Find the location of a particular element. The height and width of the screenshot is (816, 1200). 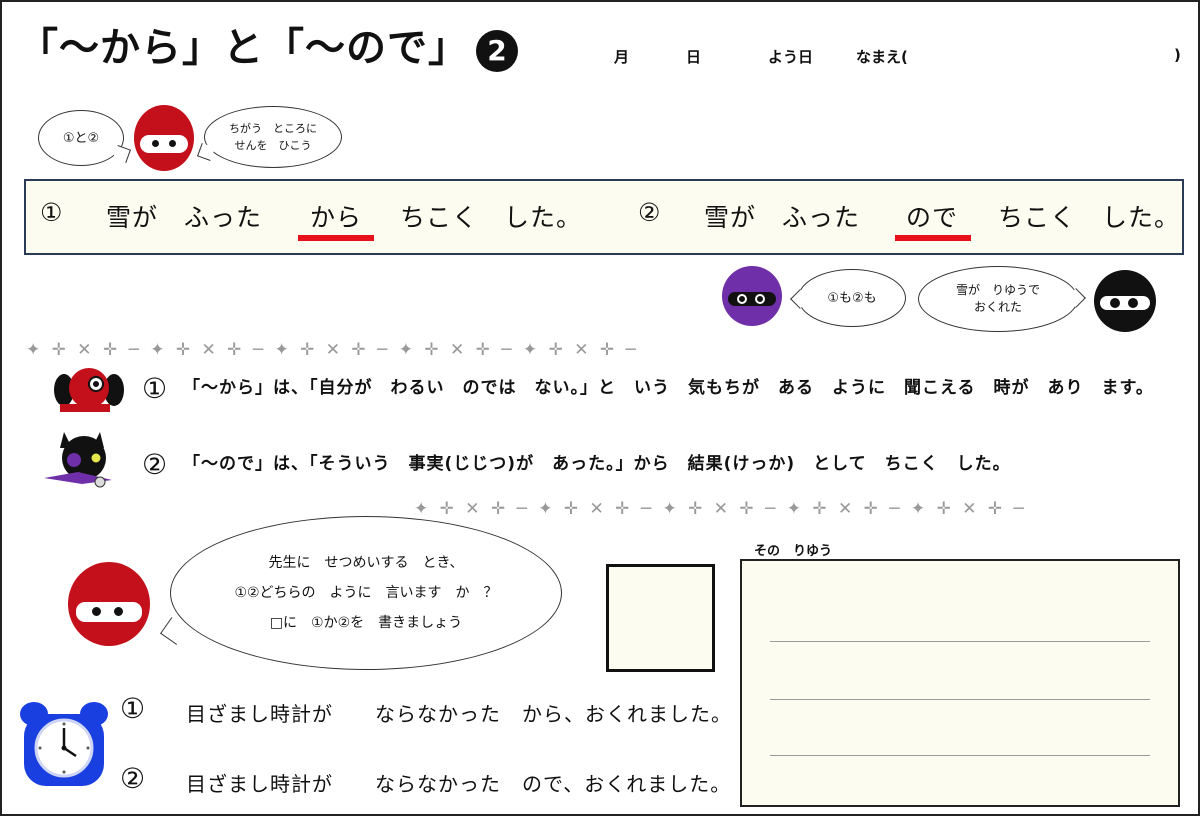

question2-number: ② is located at coordinates (133, 778).